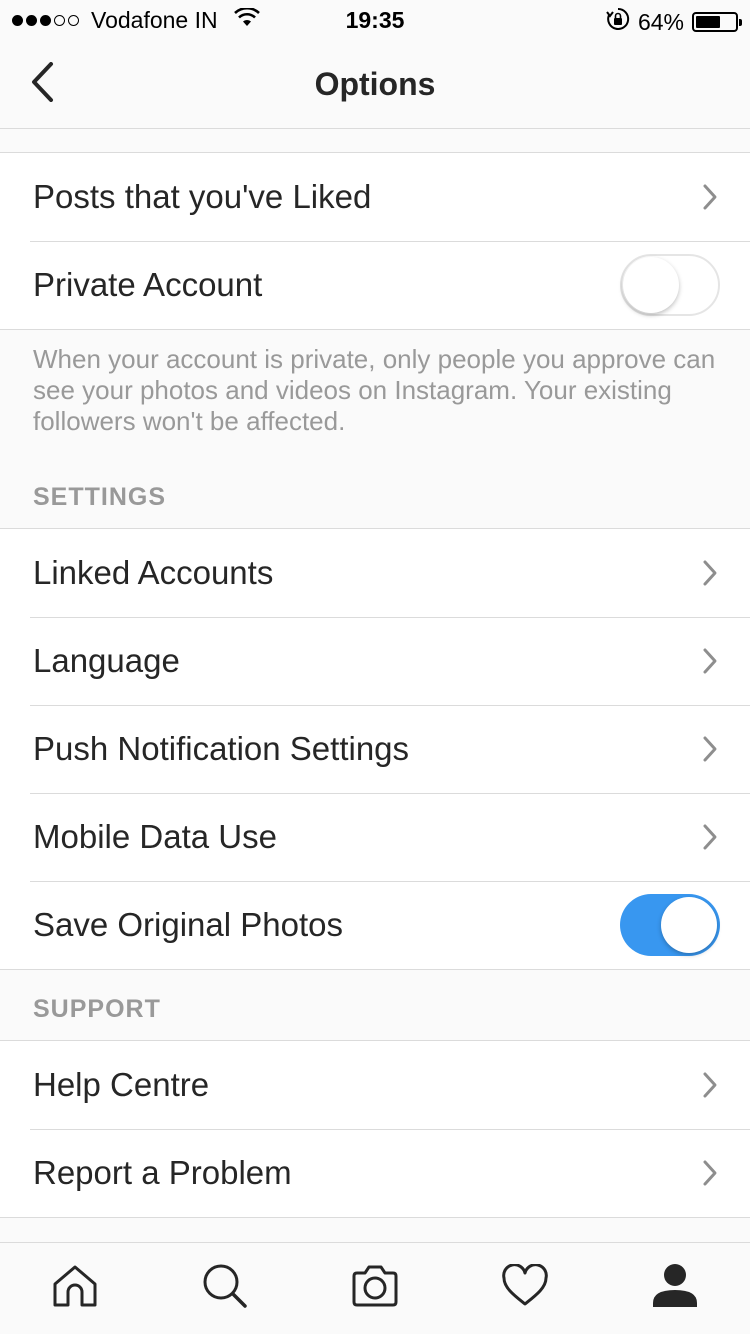 This screenshot has height=1334, width=750. I want to click on support-group: Help Centre Report a Problem, so click(375, 1129).